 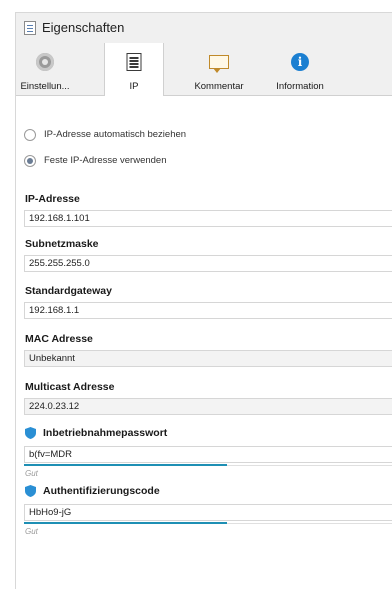 What do you see at coordinates (219, 86) in the screenshot?
I see `tab-label: Kommentar` at bounding box center [219, 86].